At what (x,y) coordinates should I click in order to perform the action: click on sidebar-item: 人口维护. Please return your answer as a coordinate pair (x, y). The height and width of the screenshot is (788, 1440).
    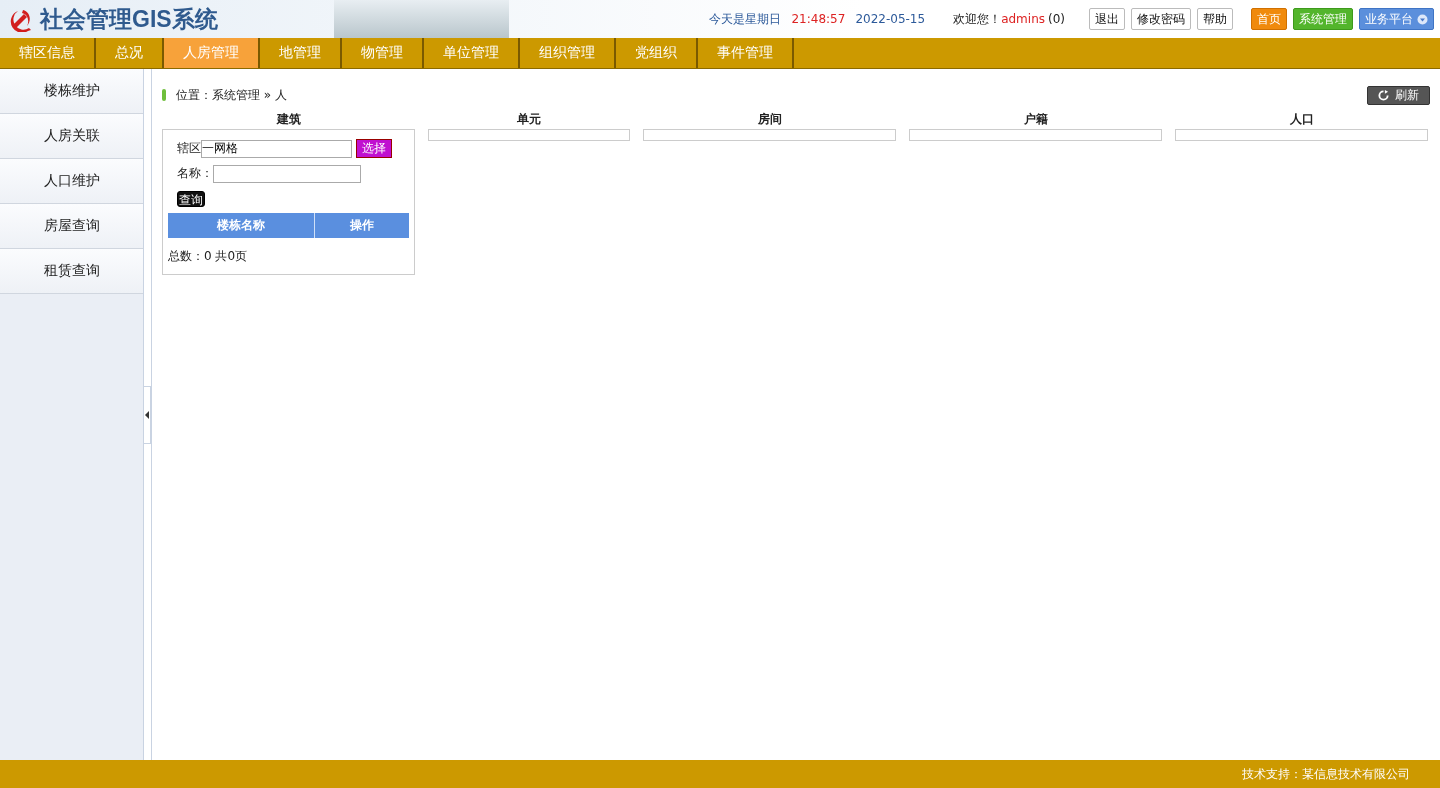
    Looking at the image, I should click on (71, 181).